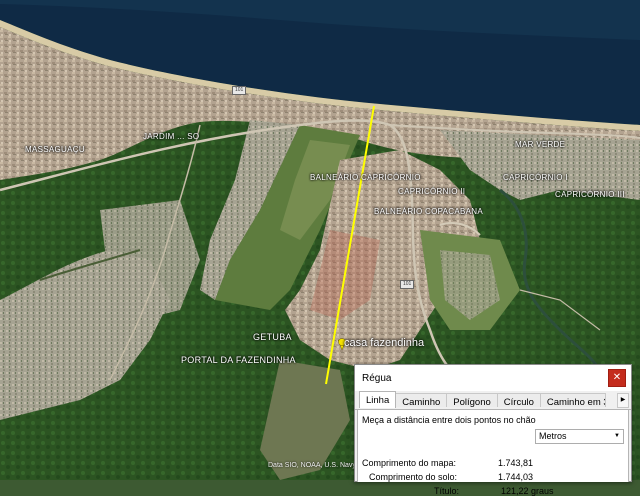 The width and height of the screenshot is (640, 496). What do you see at coordinates (516, 477) in the screenshot?
I see `ground-length-value: 1.744,03` at bounding box center [516, 477].